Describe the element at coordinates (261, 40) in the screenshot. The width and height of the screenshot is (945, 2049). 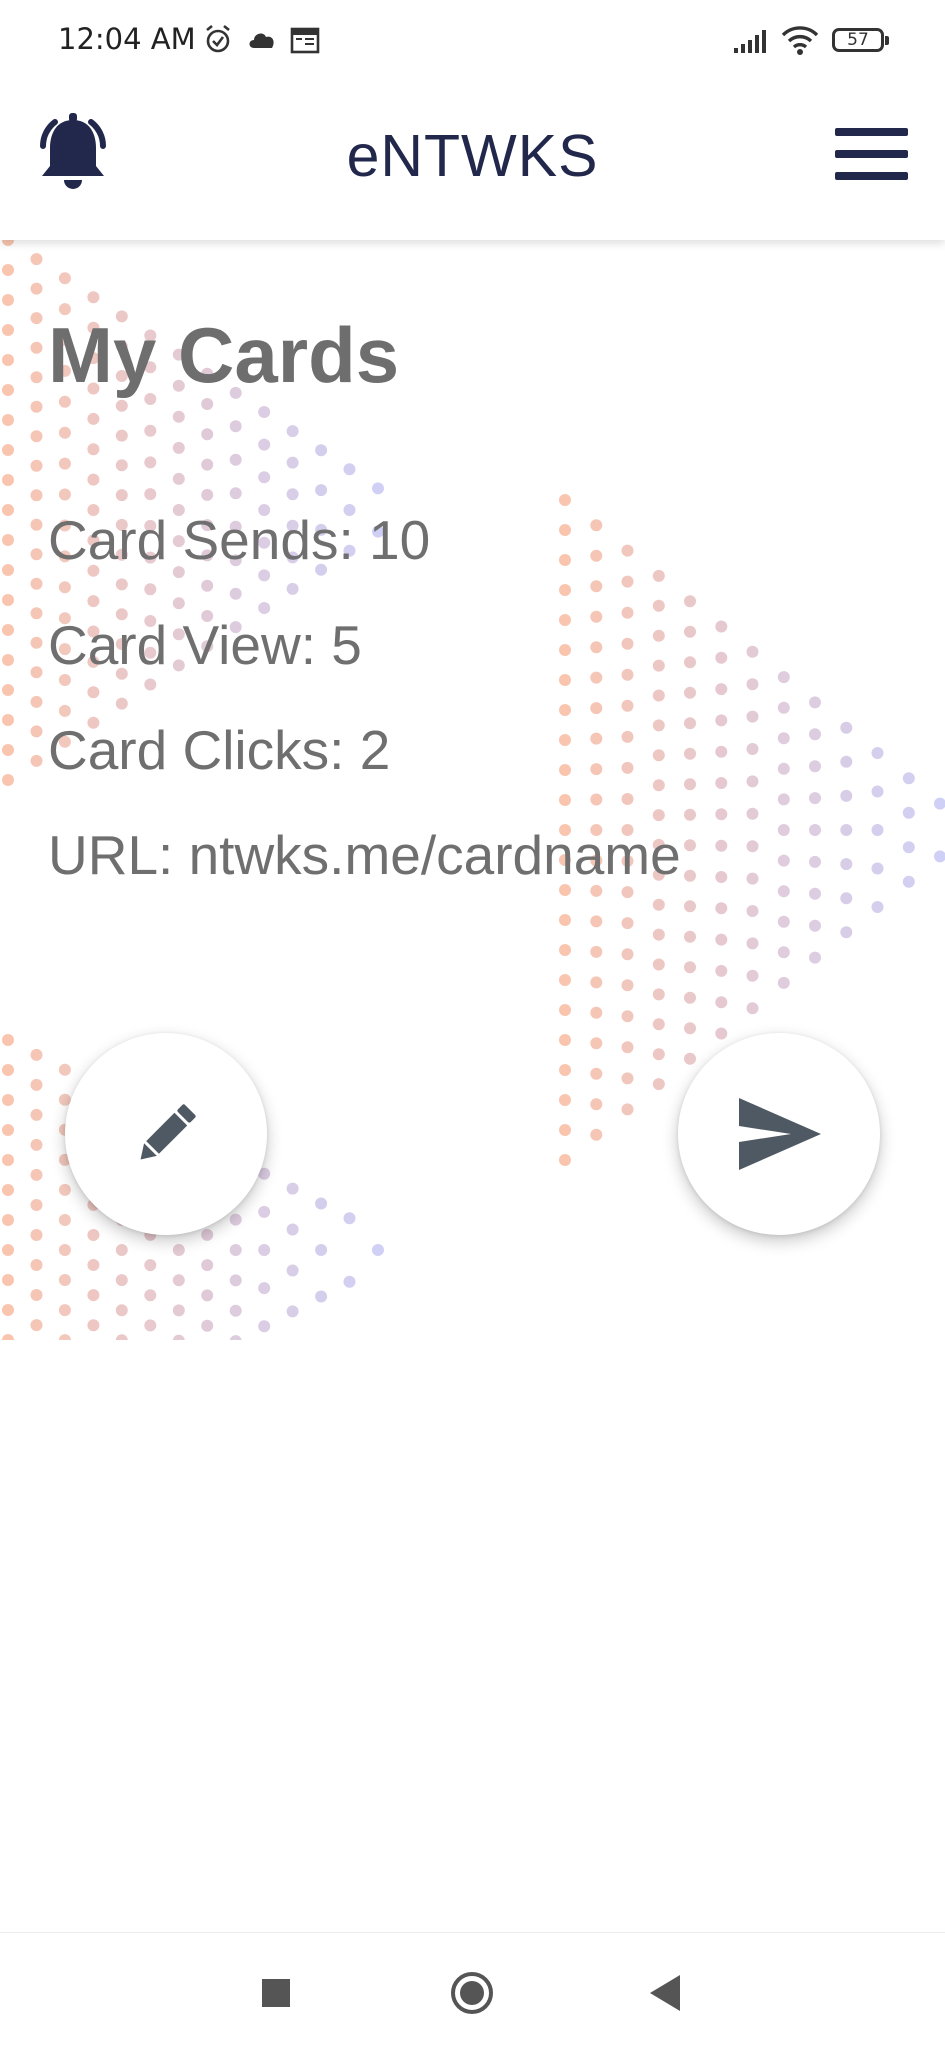
I see `cloud-icon` at that location.